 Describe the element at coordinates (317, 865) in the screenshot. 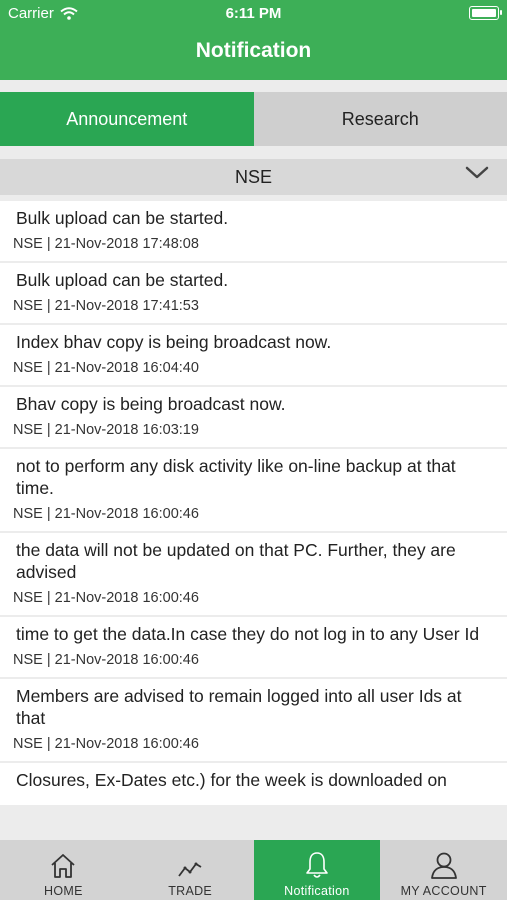

I see `bell-icon` at that location.